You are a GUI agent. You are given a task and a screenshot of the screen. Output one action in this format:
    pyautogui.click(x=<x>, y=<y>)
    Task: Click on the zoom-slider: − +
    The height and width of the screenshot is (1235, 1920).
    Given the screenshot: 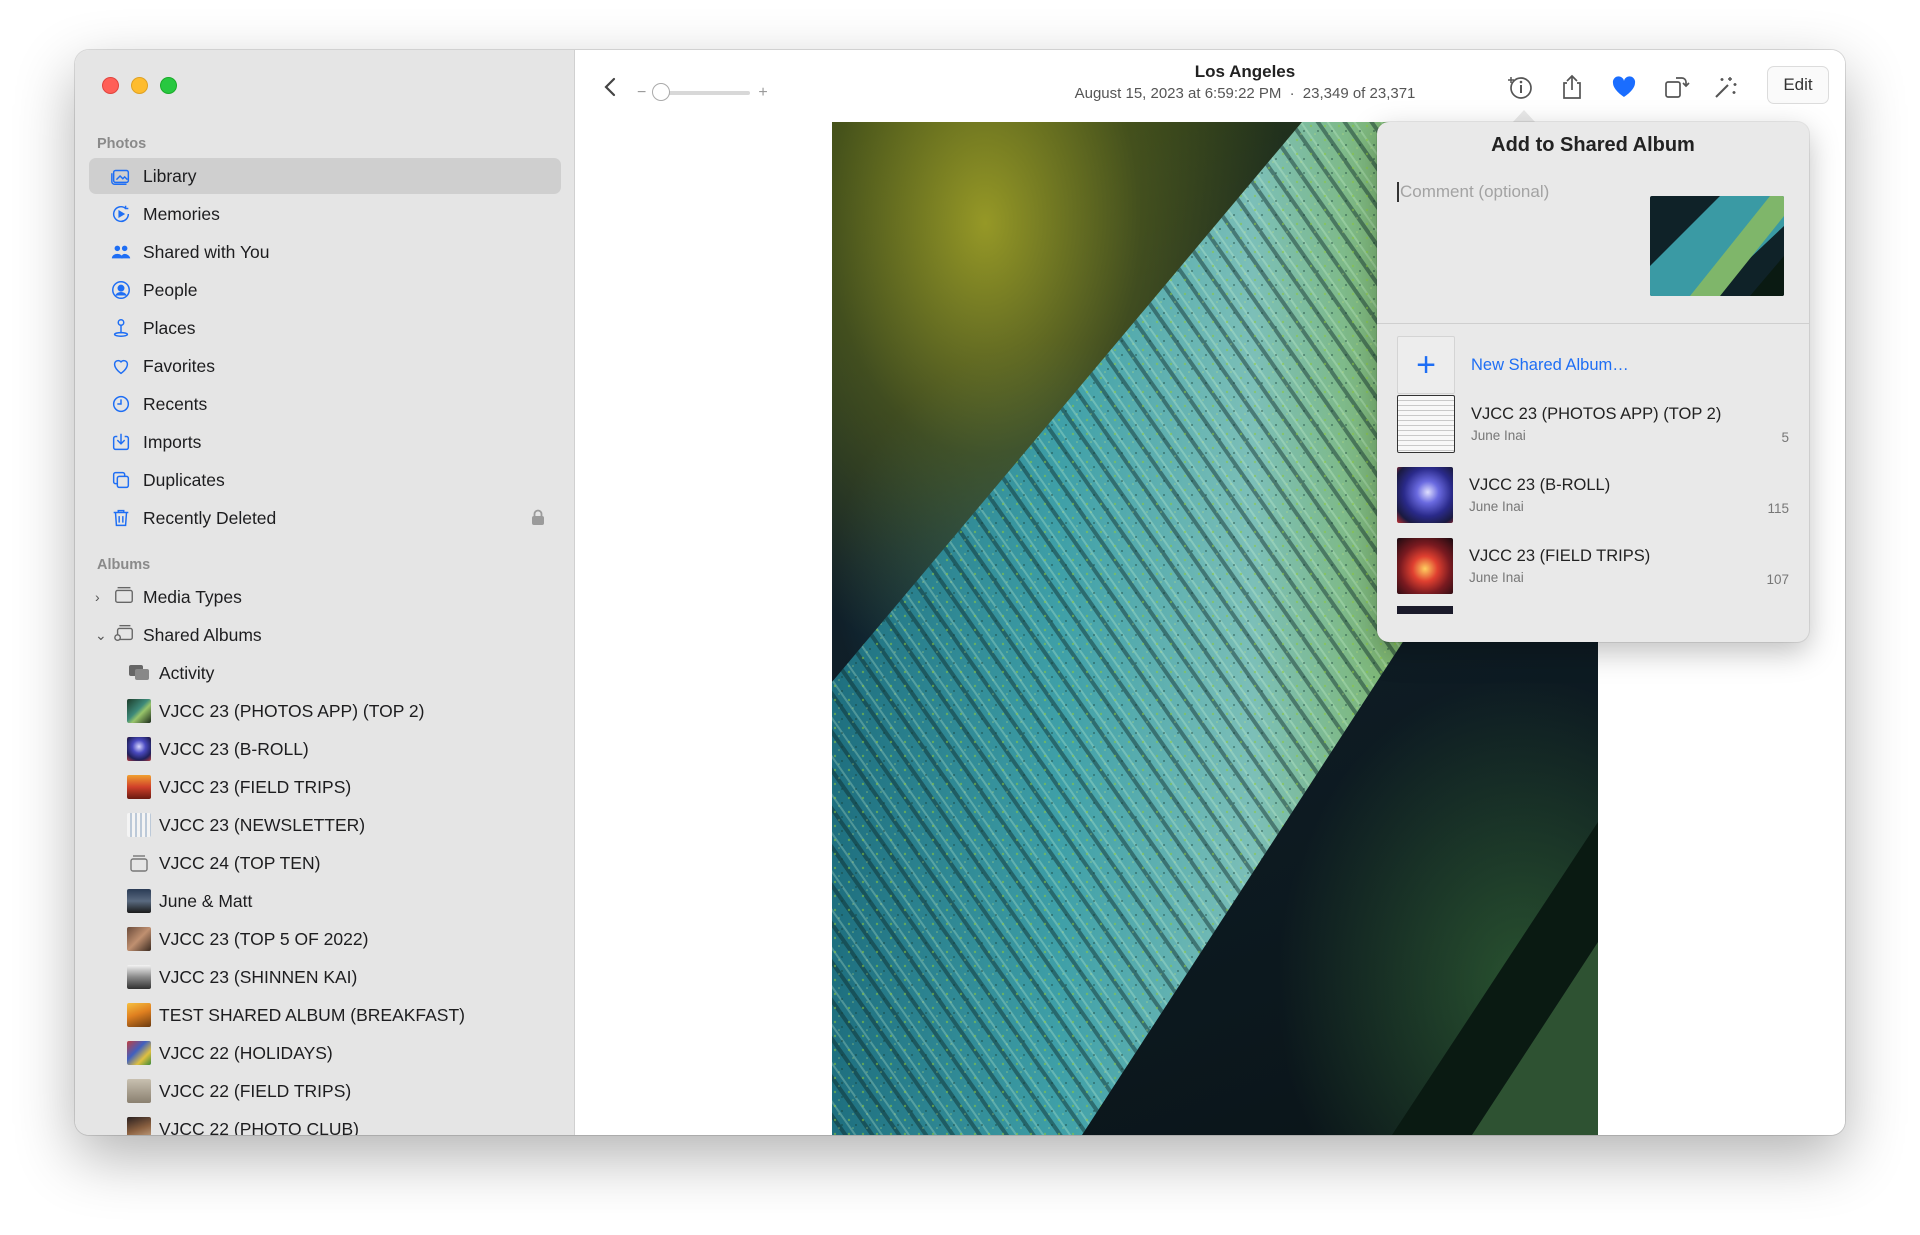 What is the action you would take?
    pyautogui.click(x=702, y=92)
    